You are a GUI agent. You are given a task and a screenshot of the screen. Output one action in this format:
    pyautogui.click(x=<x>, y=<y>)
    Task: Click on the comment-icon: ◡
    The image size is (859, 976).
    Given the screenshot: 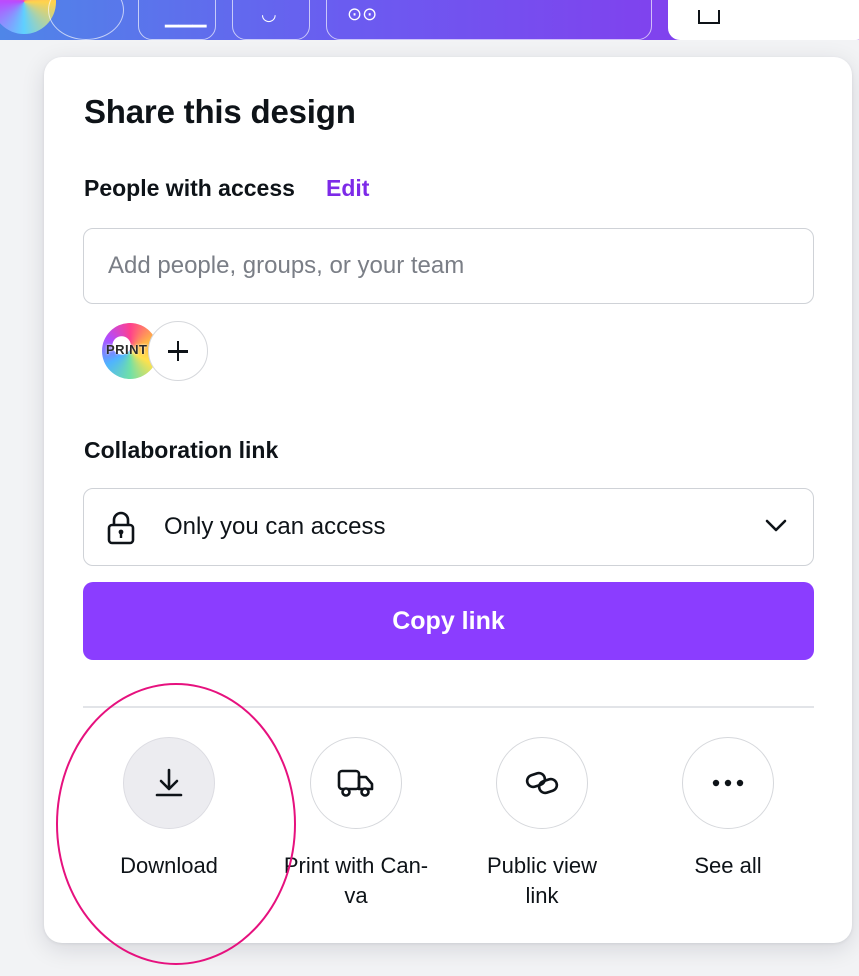 What is the action you would take?
    pyautogui.click(x=269, y=14)
    